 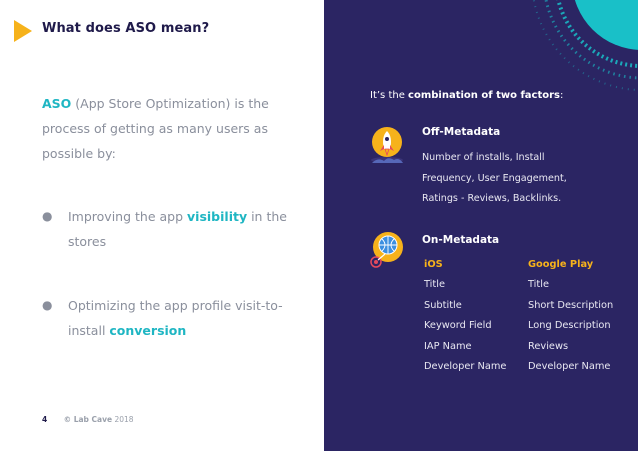 I want to click on footer-brand: © Lab Cave, so click(x=88, y=419).